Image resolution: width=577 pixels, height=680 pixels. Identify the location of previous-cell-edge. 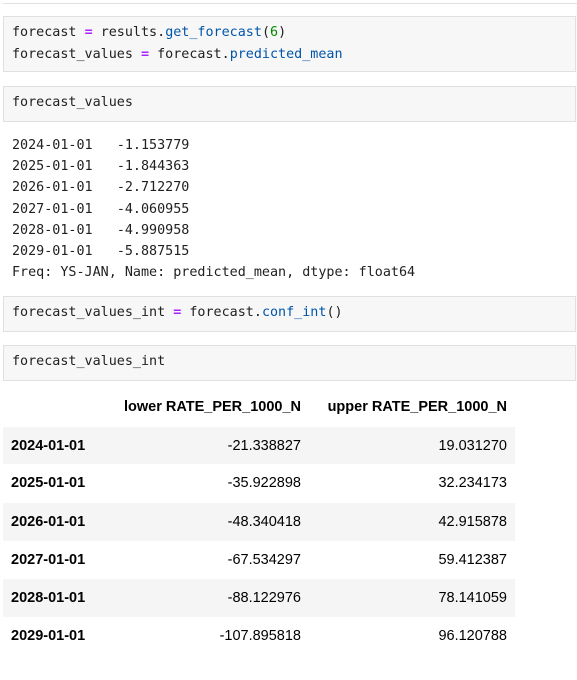
(290, 2).